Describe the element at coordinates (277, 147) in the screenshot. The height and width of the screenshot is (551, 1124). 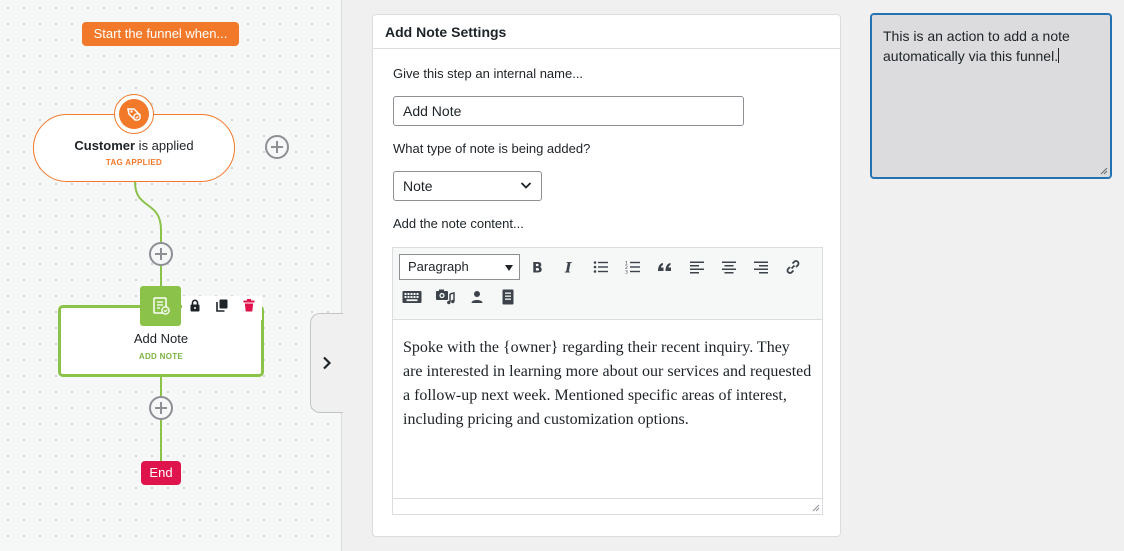
I see `add-trigger-button` at that location.